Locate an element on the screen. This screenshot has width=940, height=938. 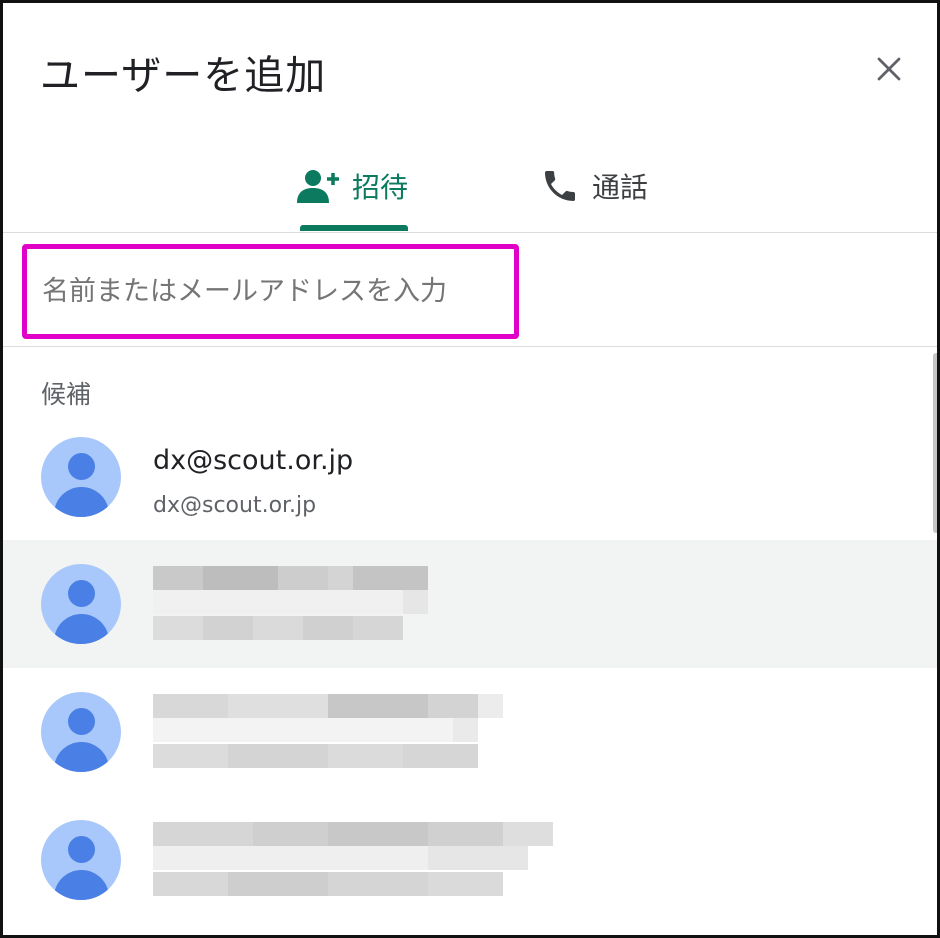
tab-active-indicator is located at coordinates (354, 228).